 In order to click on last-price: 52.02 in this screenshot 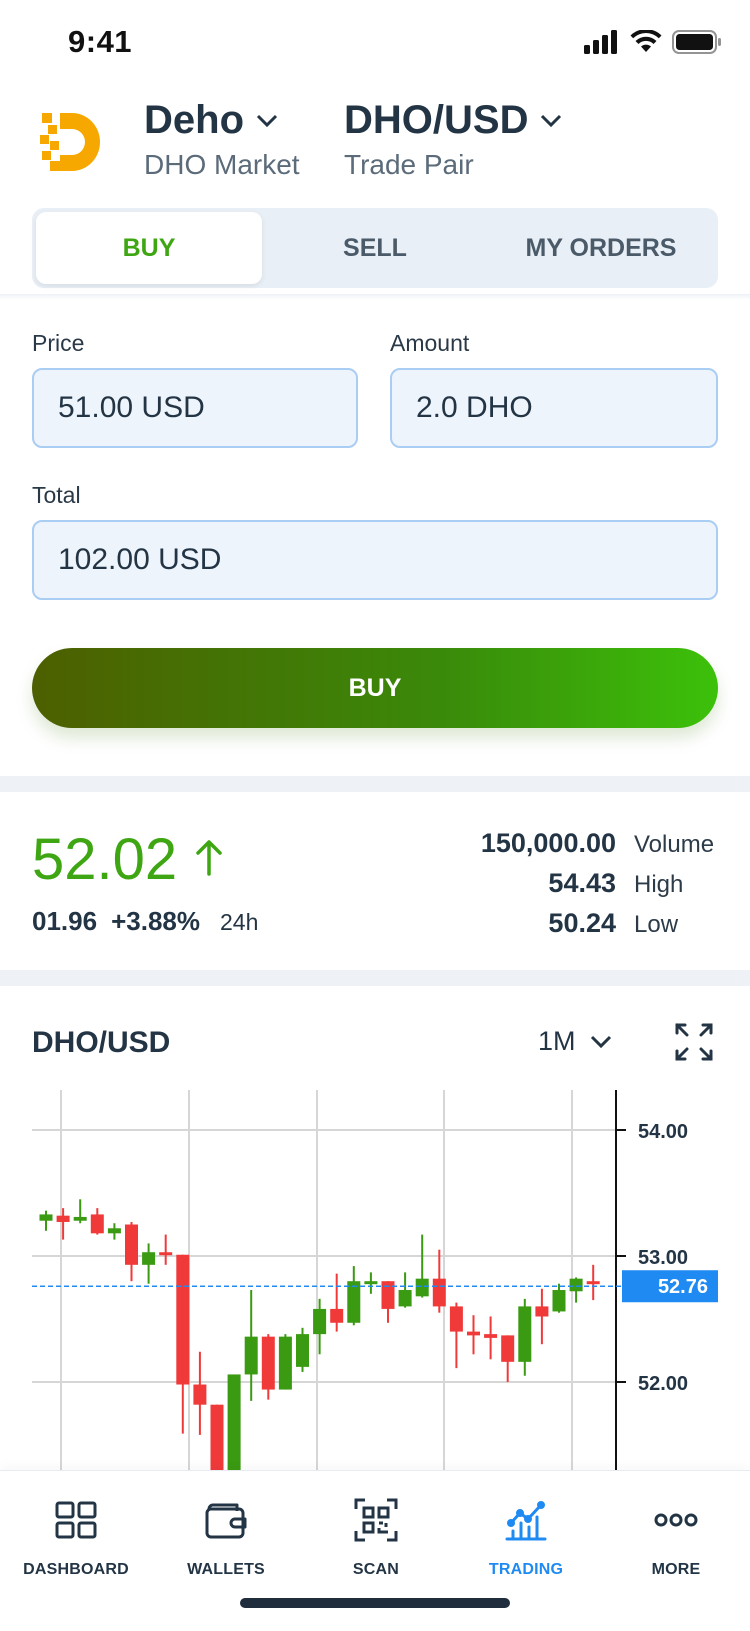, I will do `click(105, 859)`.